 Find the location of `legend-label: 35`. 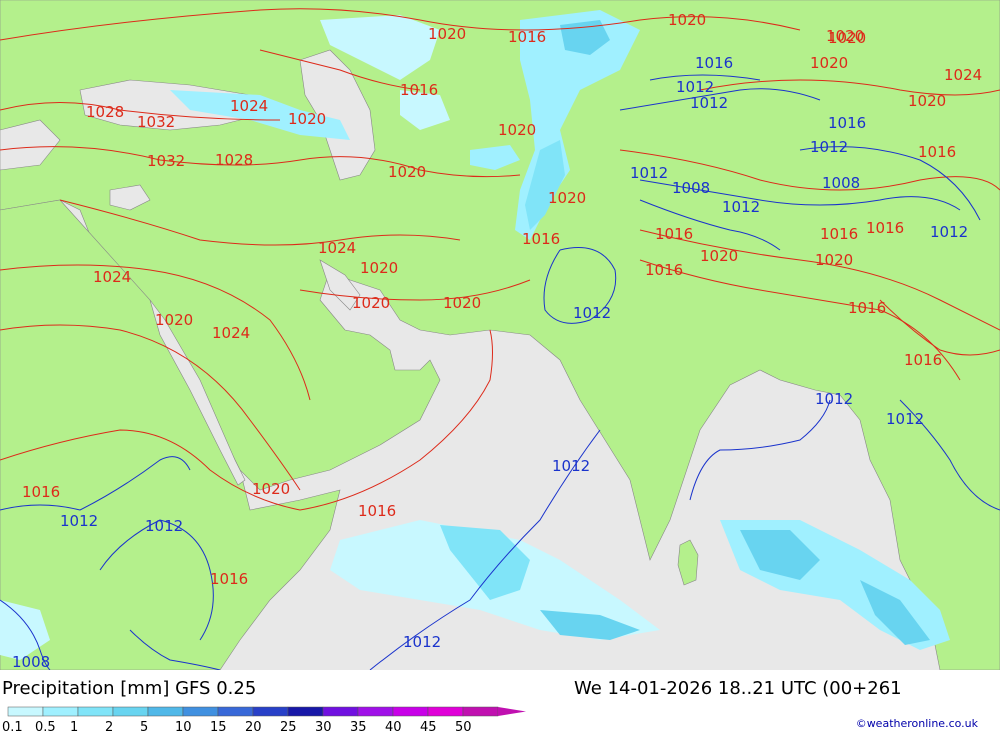

legend-label: 35 is located at coordinates (358, 726).